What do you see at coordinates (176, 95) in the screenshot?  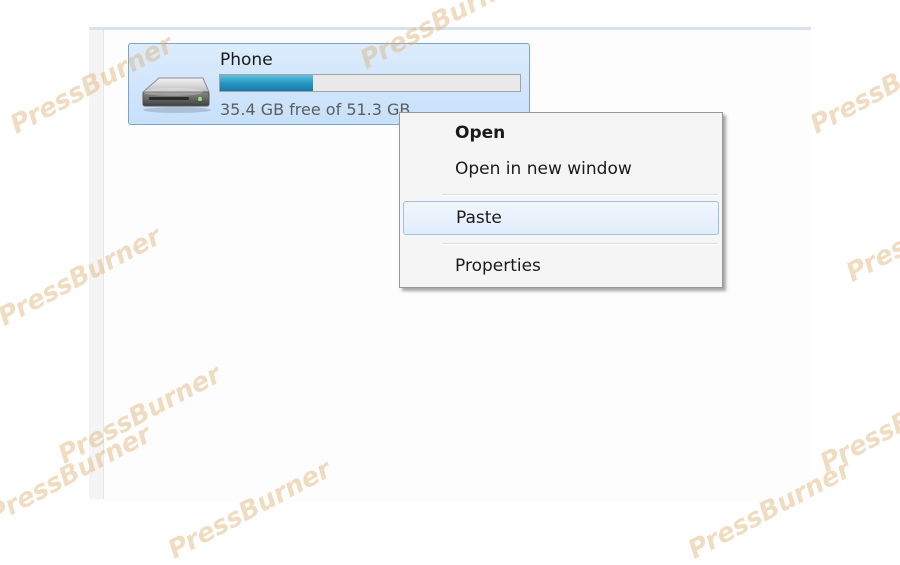 I see `removable-drive-icon` at bounding box center [176, 95].